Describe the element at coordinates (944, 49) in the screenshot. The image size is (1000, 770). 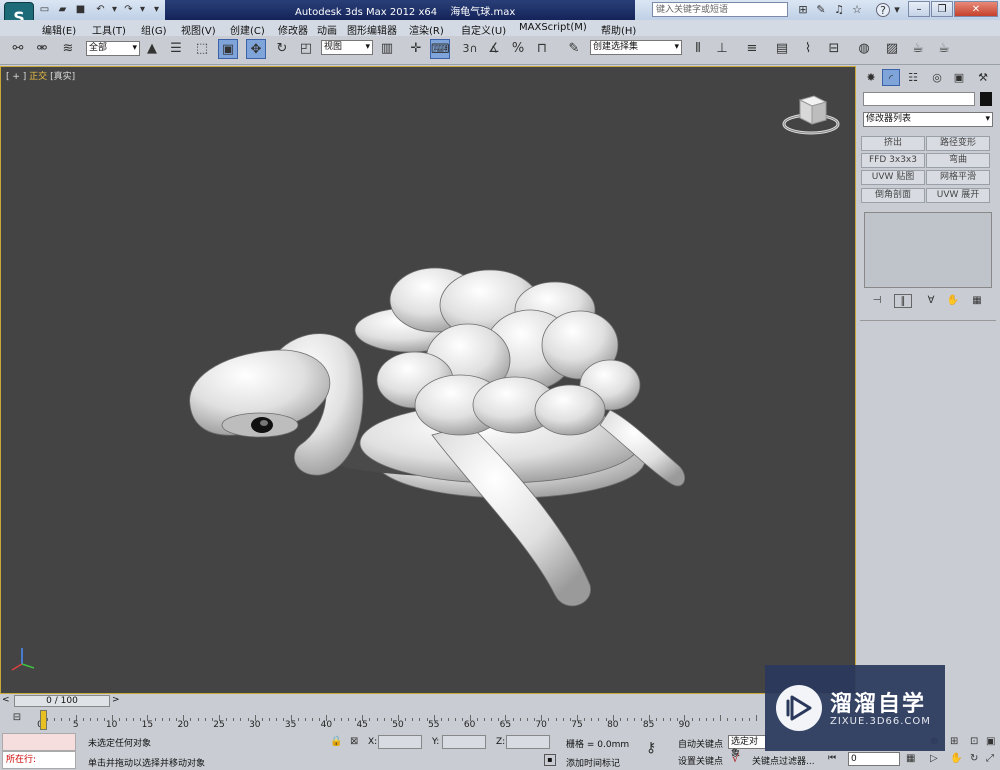
I see `render-production-icon: ☕` at that location.